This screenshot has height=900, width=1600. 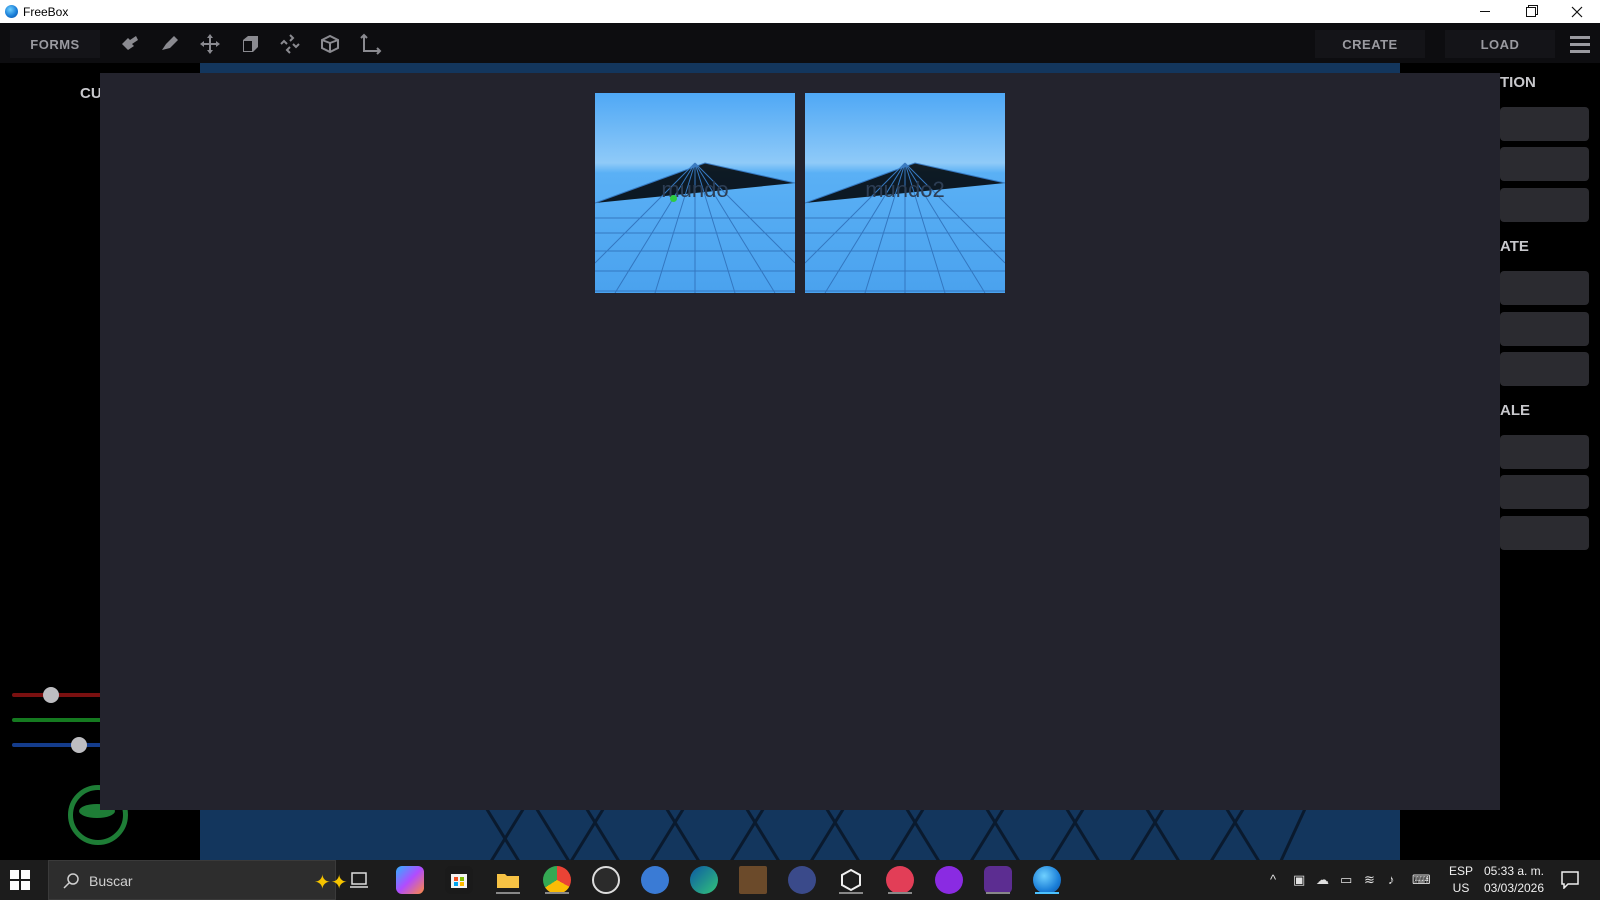 I want to click on world-name-label: mundo, so click(x=695, y=189).